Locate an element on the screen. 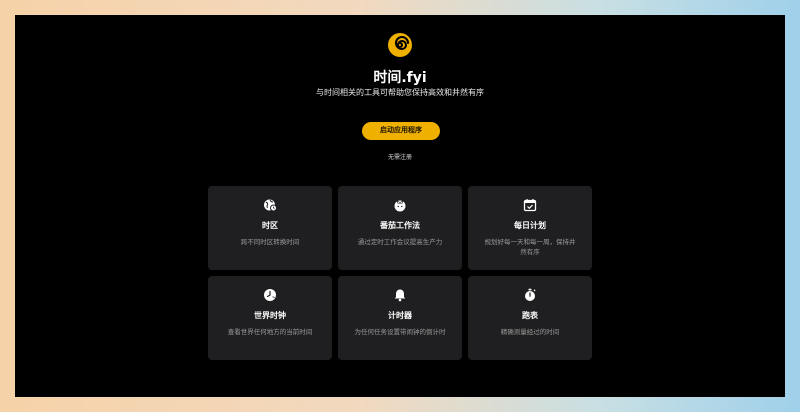 The image size is (800, 412). tool-card-daily-planner: 每日计划 规划好每一天和每一周，保持井然有序 is located at coordinates (530, 228).